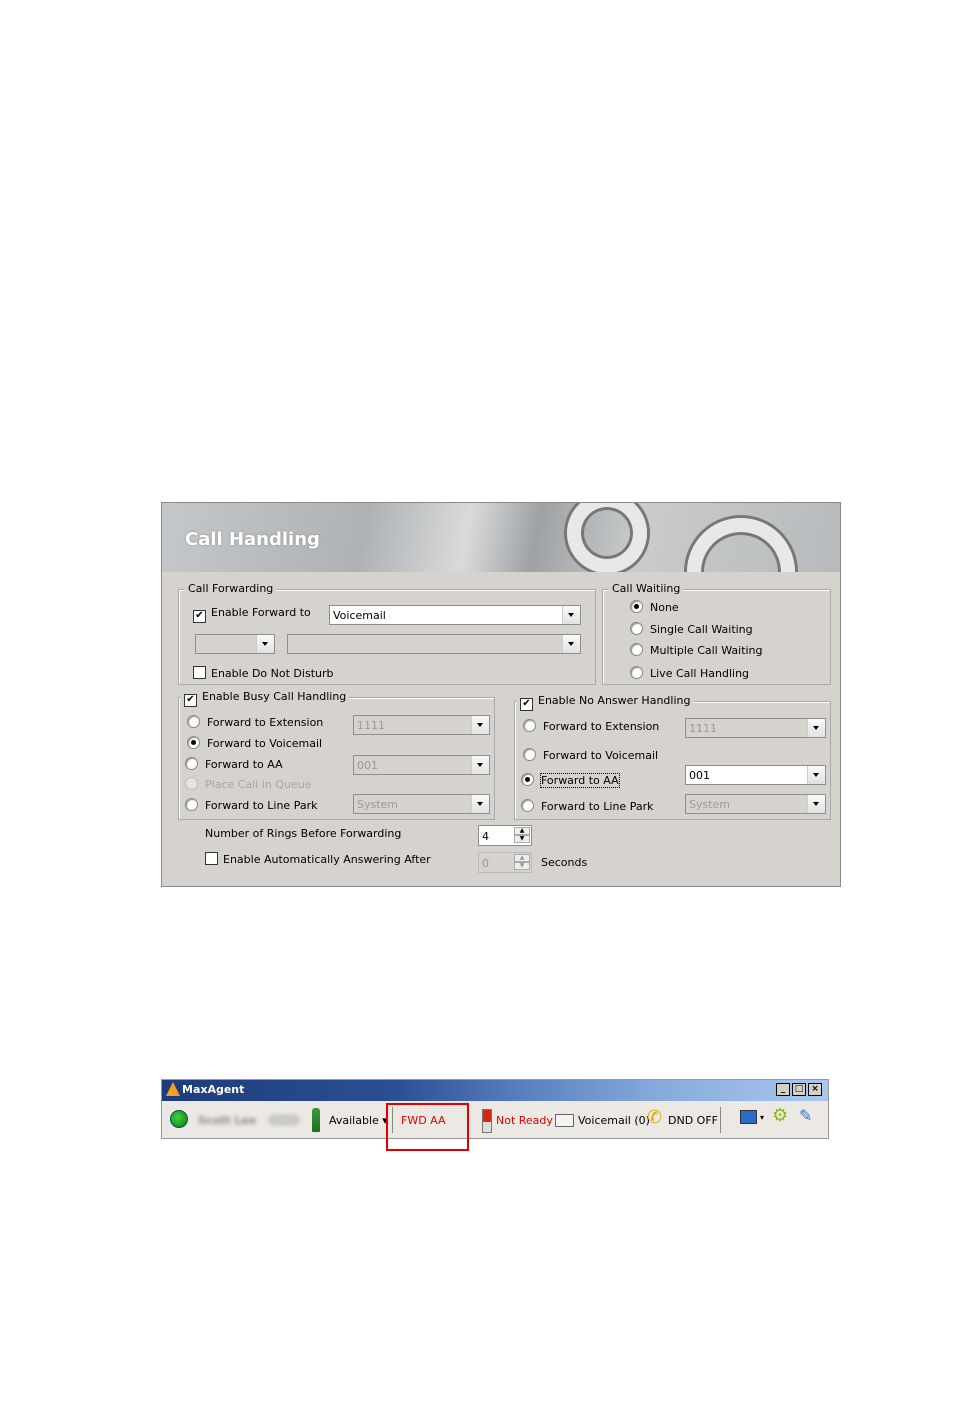  I want to click on monitor-icon, so click(748, 1117).